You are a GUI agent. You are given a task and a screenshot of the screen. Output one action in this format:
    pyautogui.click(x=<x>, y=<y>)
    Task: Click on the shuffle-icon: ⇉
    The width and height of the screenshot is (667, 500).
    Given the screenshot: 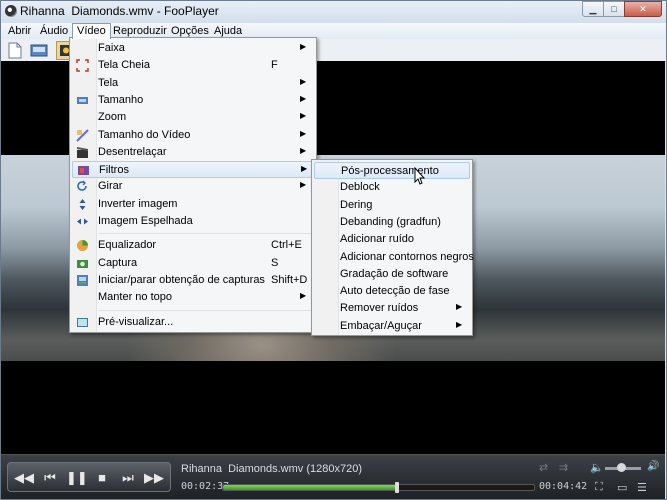 What is the action you would take?
    pyautogui.click(x=563, y=467)
    